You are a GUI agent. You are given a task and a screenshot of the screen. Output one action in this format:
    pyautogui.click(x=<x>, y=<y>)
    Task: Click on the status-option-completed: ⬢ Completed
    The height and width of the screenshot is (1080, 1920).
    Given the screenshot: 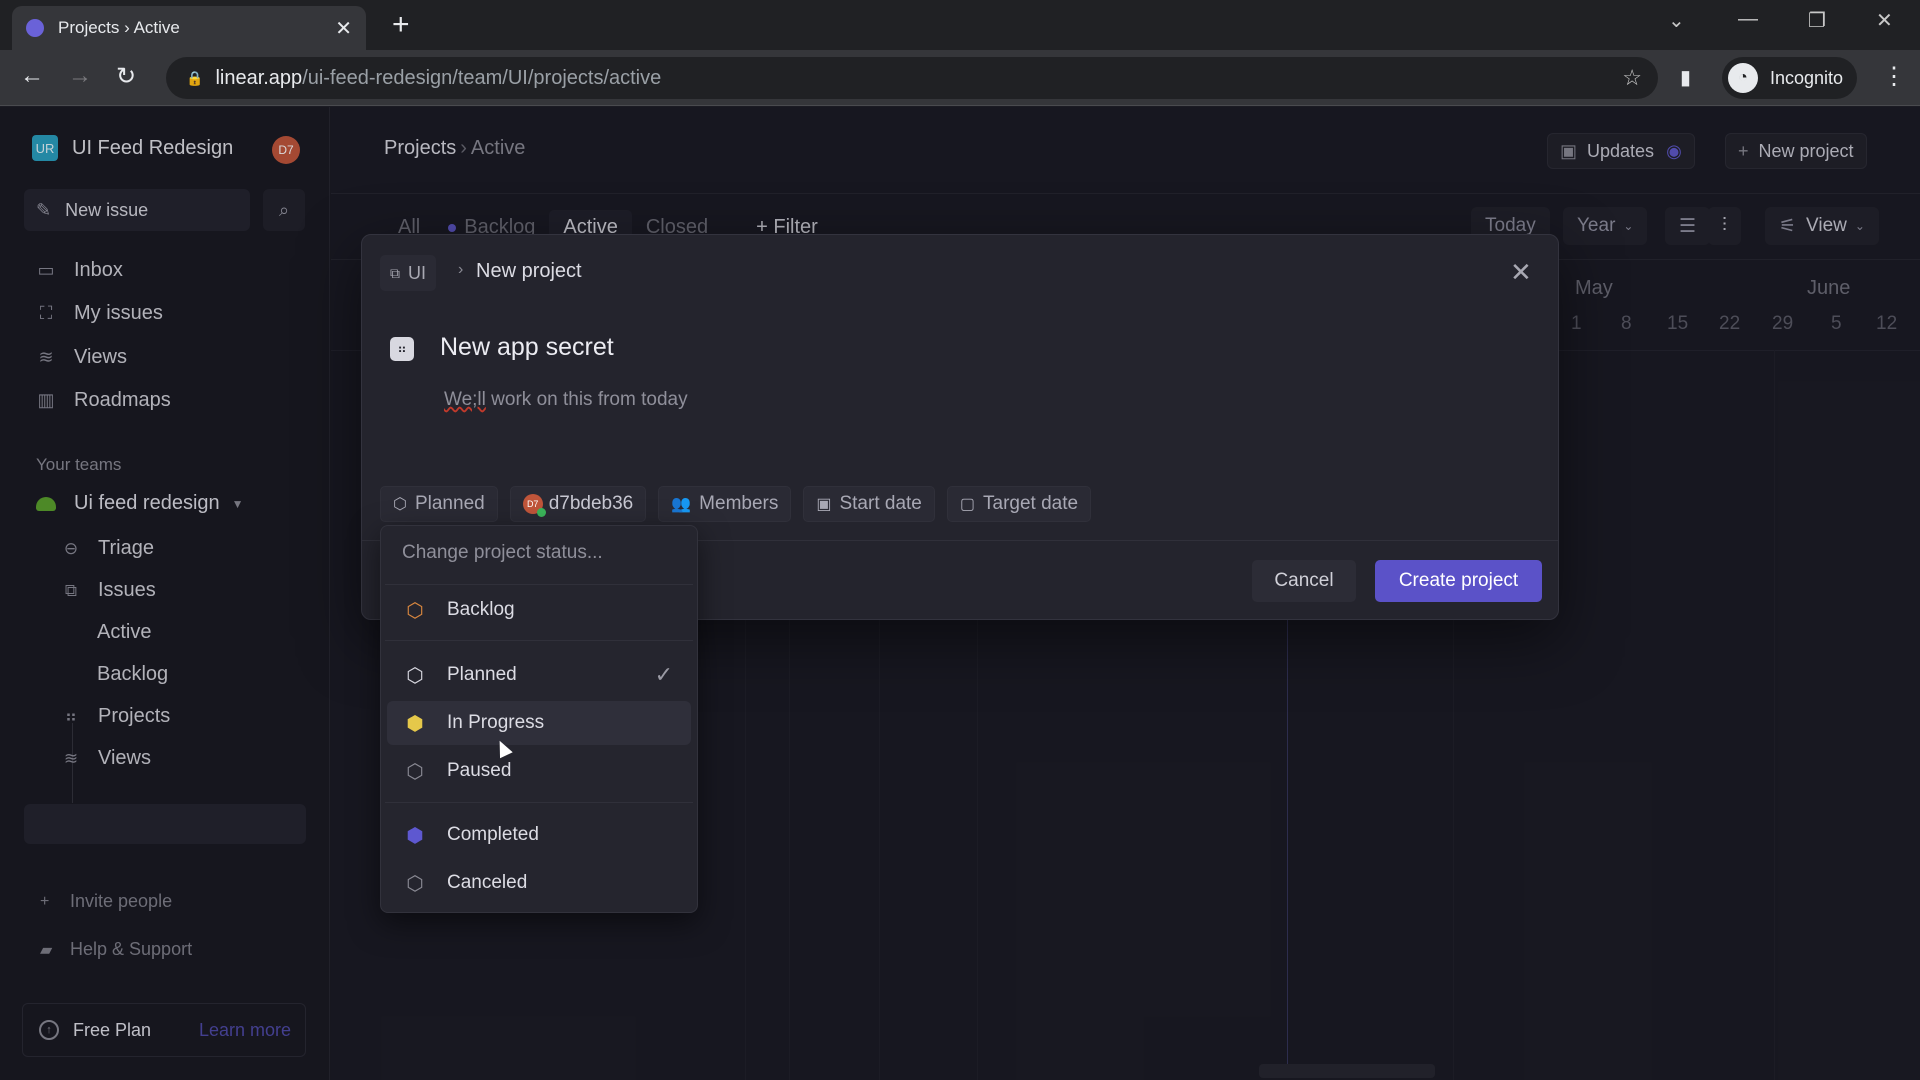 What is the action you would take?
    pyautogui.click(x=539, y=835)
    